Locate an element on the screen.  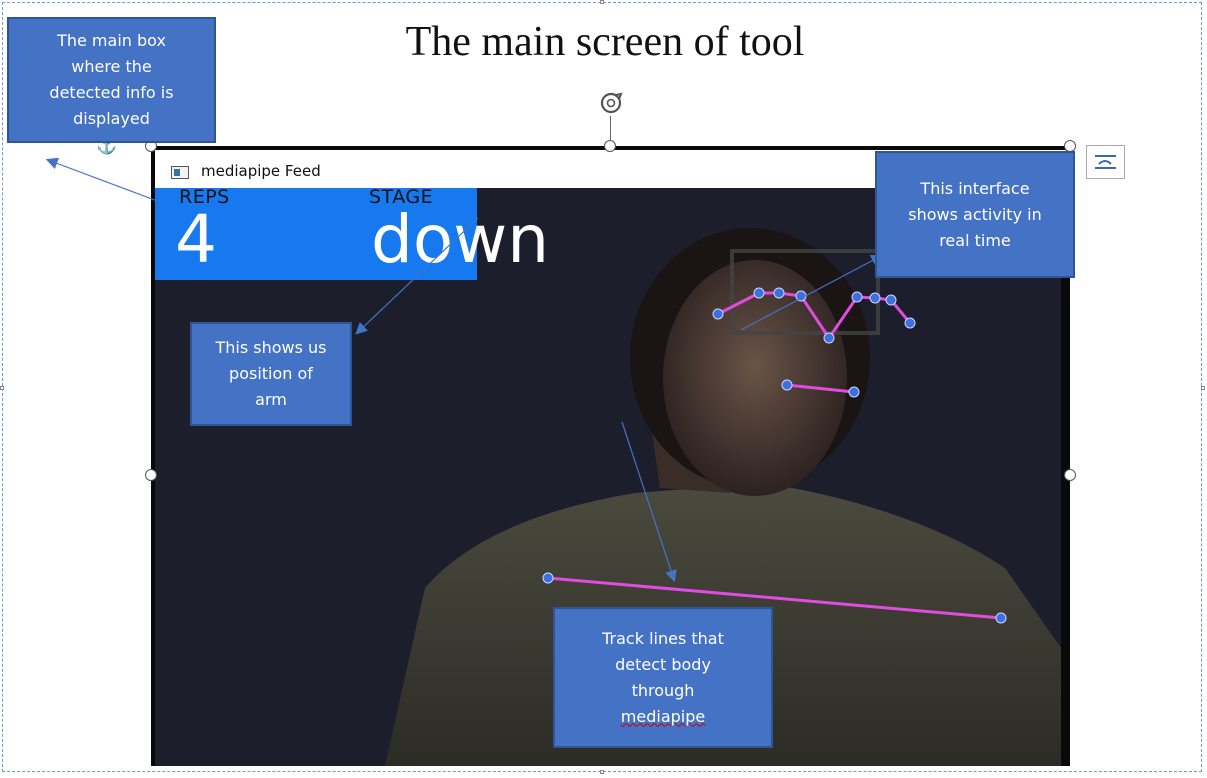
callout-line: shows activity in is located at coordinates (975, 214).